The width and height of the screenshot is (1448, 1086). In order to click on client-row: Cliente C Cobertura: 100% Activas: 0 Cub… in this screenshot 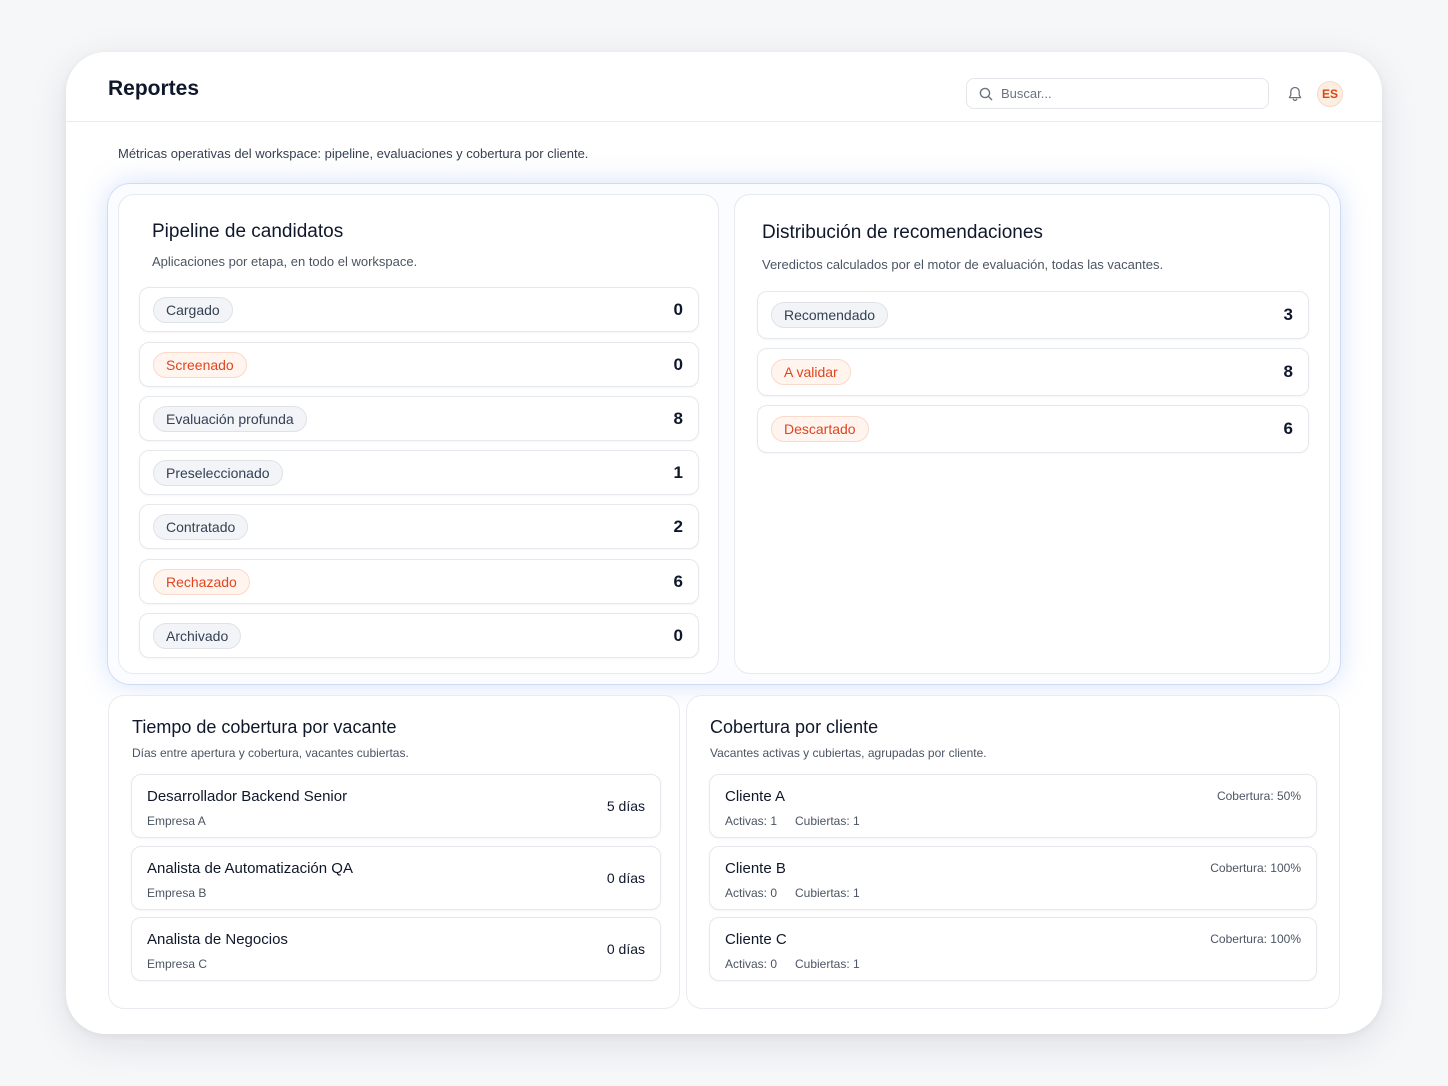, I will do `click(1013, 949)`.